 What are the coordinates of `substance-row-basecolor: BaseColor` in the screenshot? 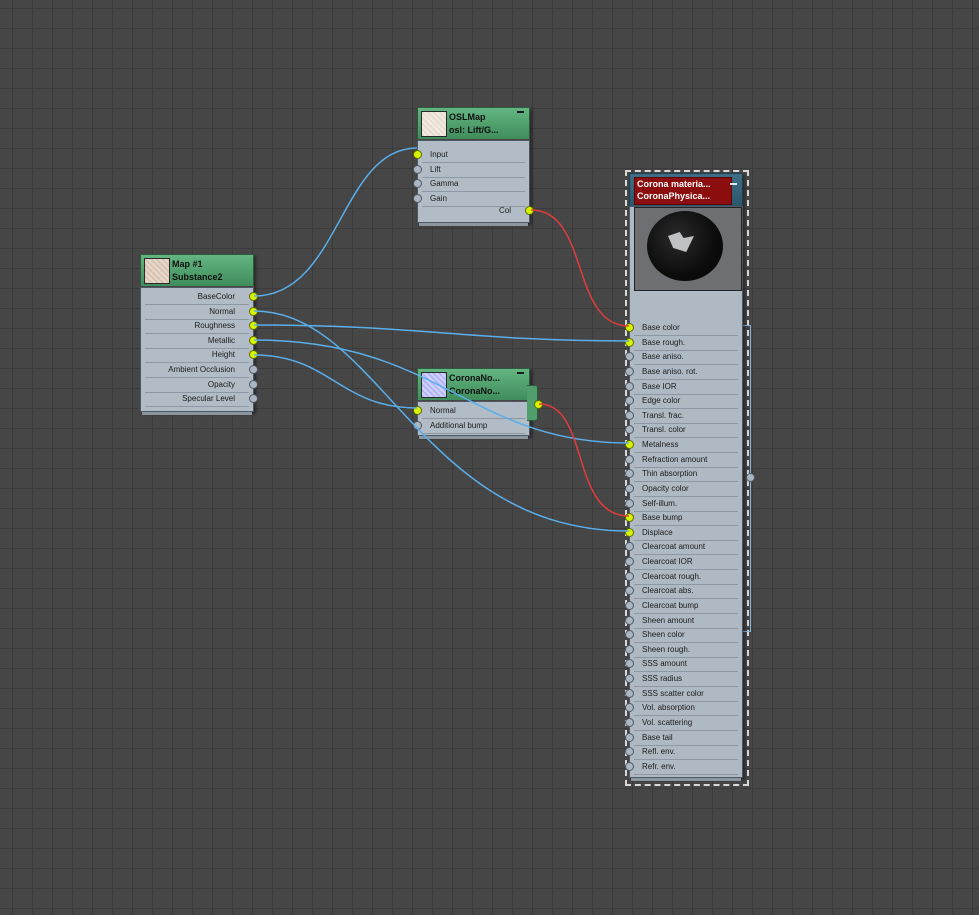 It's located at (199, 297).